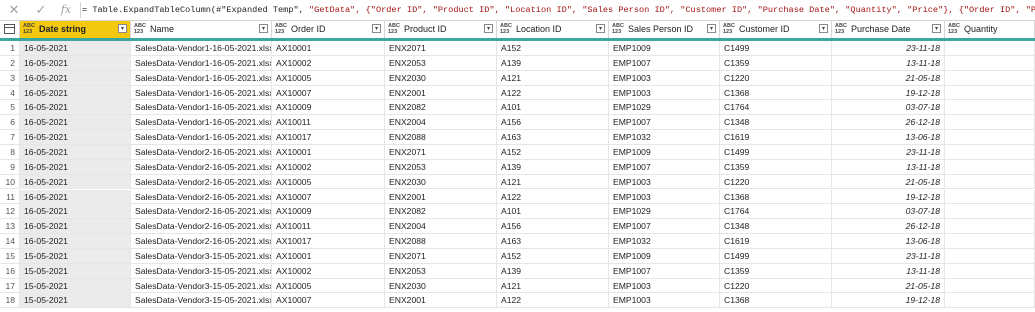  I want to click on column-header-product-id: ABC 123 Product ID ▾, so click(441, 29).